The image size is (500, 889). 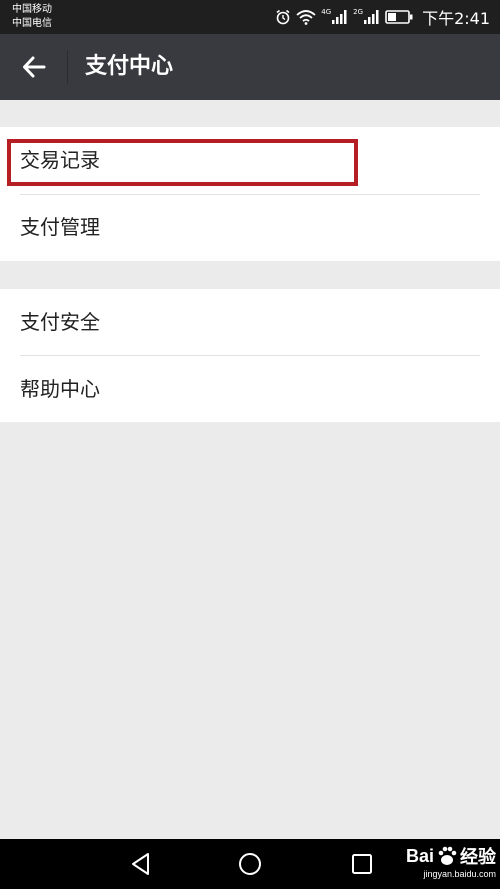 I want to click on status-bar: 中国移动 中国电信 4G 2G 下午2:41, so click(x=250, y=17).